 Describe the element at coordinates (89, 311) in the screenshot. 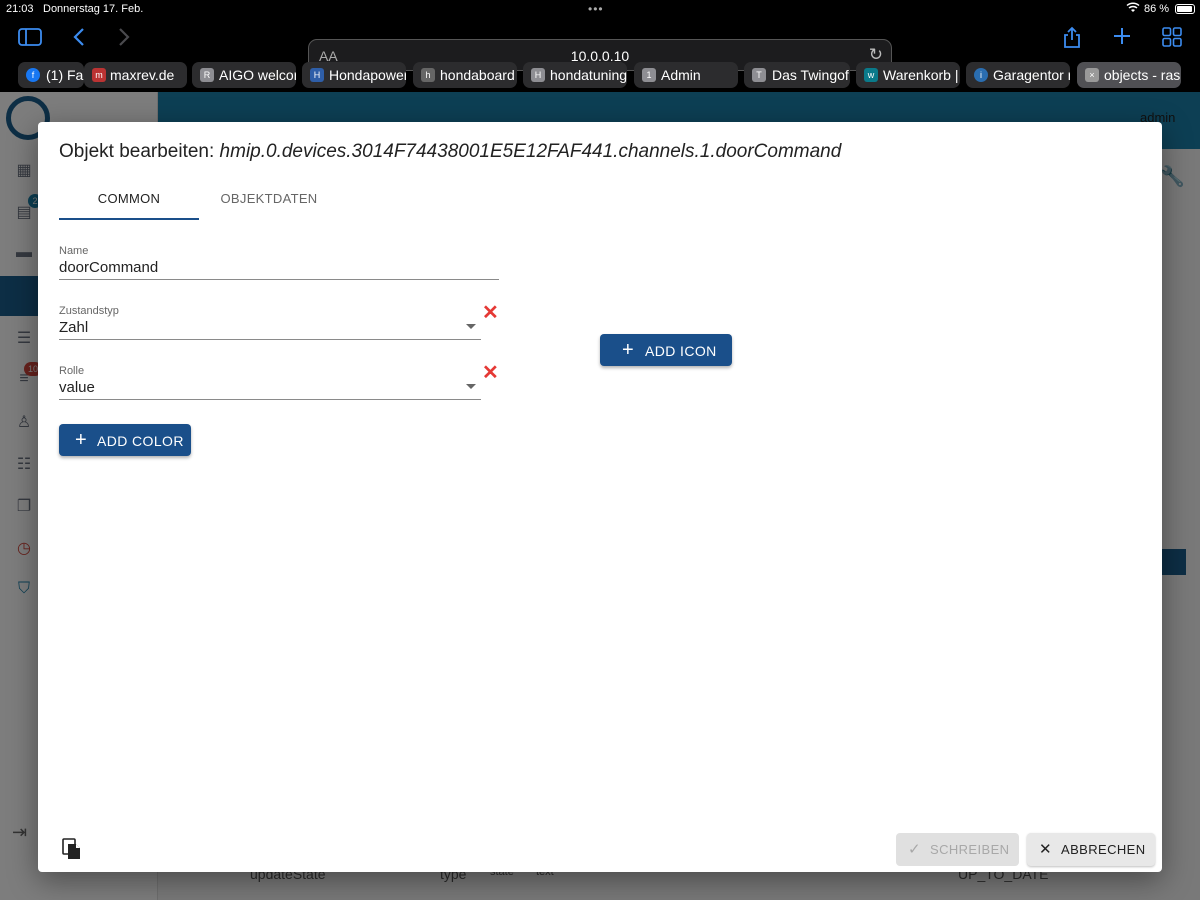

I see `zustandstyp-label: Zustandstyp` at that location.